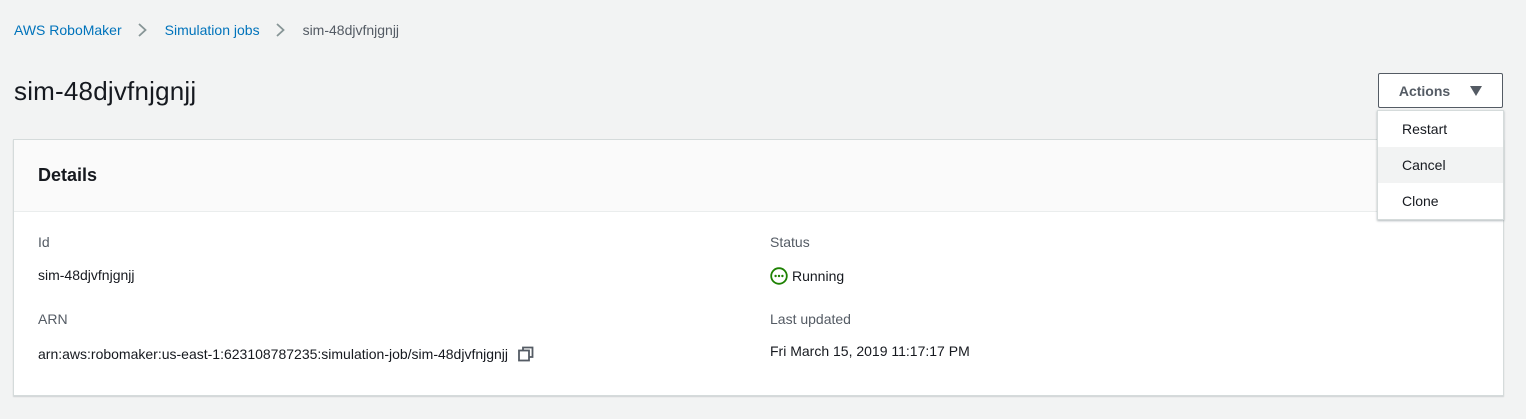 Image resolution: width=1526 pixels, height=419 pixels. Describe the element at coordinates (1440, 201) in the screenshot. I see `menu-item-clone: Clone` at that location.